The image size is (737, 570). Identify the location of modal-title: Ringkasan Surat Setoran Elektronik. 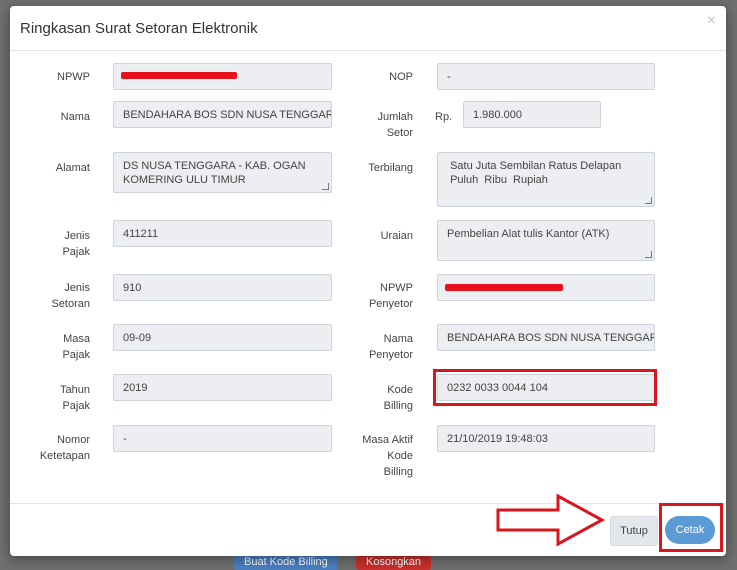
(139, 28).